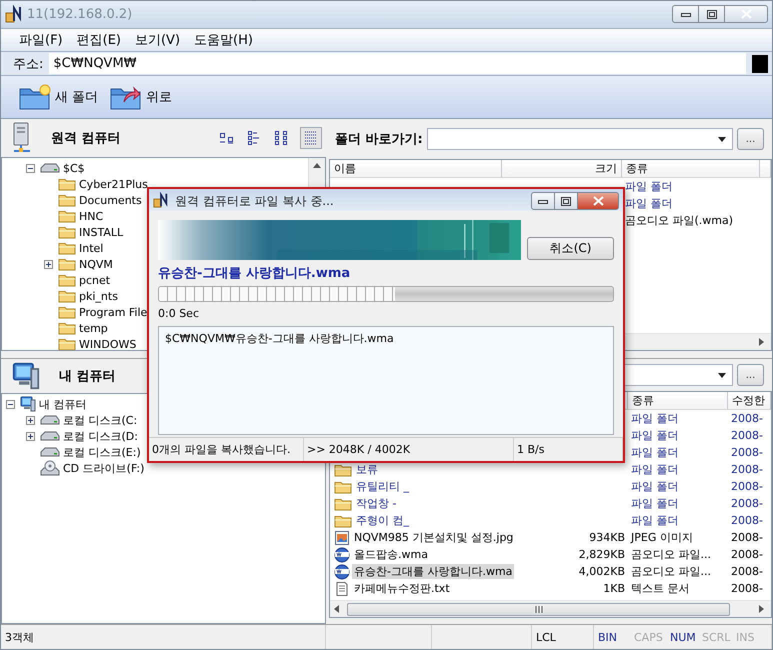 This screenshot has width=773, height=650. Describe the element at coordinates (367, 469) in the screenshot. I see `file-name: 보류` at that location.